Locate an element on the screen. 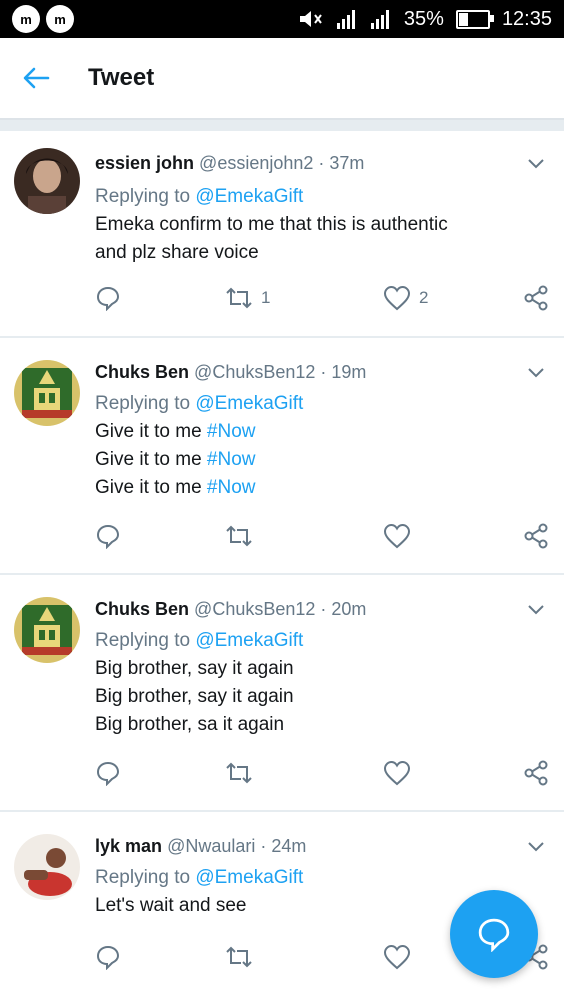  mute-icon is located at coordinates (311, 19).